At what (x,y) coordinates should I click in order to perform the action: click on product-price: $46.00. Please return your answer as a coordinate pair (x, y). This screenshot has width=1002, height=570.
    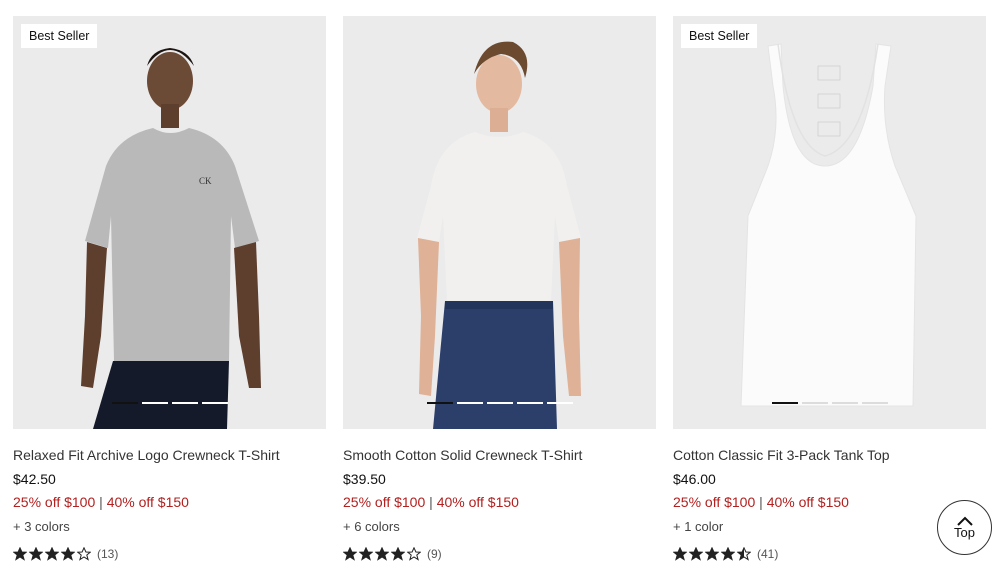
    Looking at the image, I should click on (694, 479).